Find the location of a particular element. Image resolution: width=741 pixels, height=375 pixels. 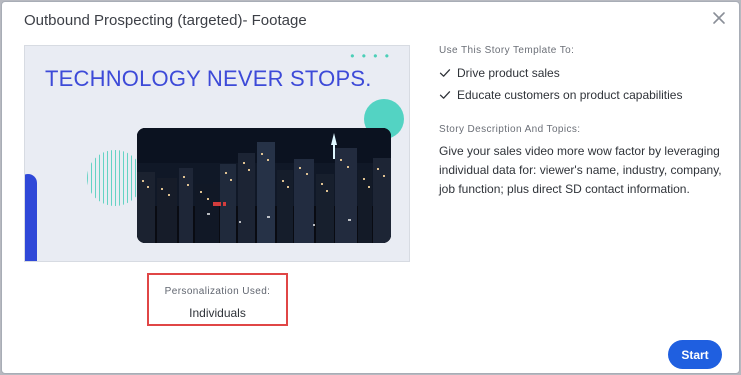

modal-title: Outbound Prospecting (targeted)- Footage is located at coordinates (165, 20).